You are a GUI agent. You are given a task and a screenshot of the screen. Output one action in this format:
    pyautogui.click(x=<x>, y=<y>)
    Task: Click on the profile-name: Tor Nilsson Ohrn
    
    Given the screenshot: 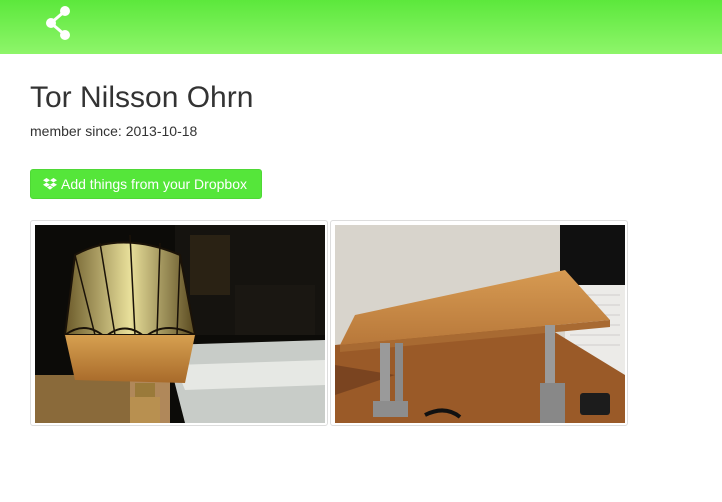 What is the action you would take?
    pyautogui.click(x=142, y=97)
    